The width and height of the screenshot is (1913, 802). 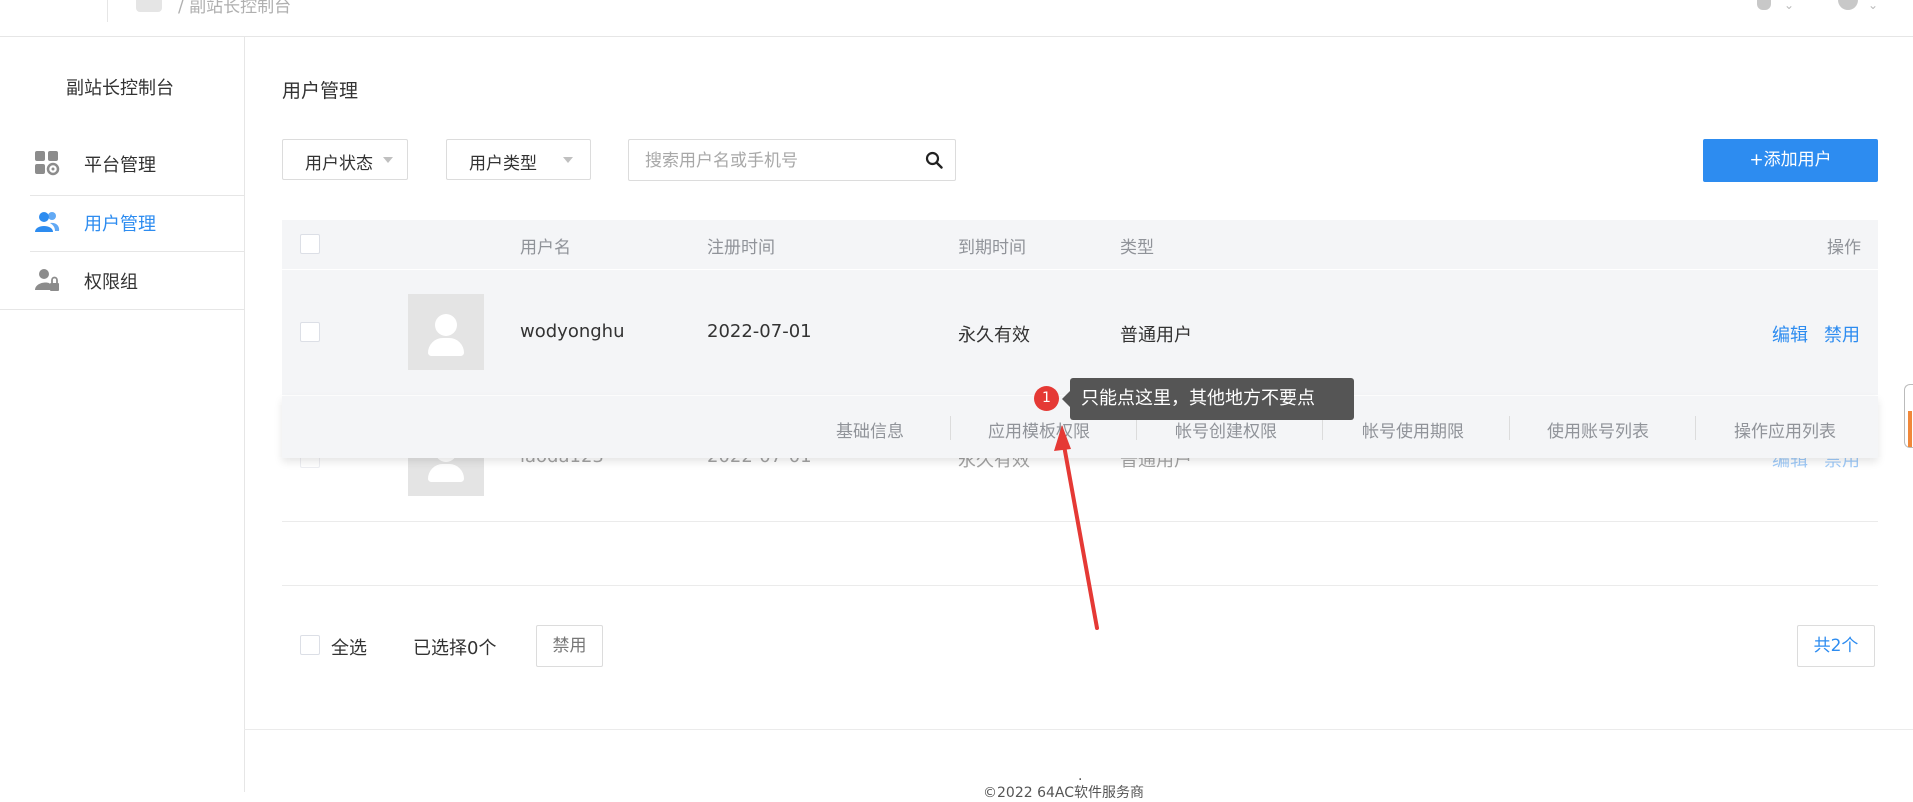 What do you see at coordinates (569, 646) in the screenshot?
I see `bulk-disable-button: 禁用` at bounding box center [569, 646].